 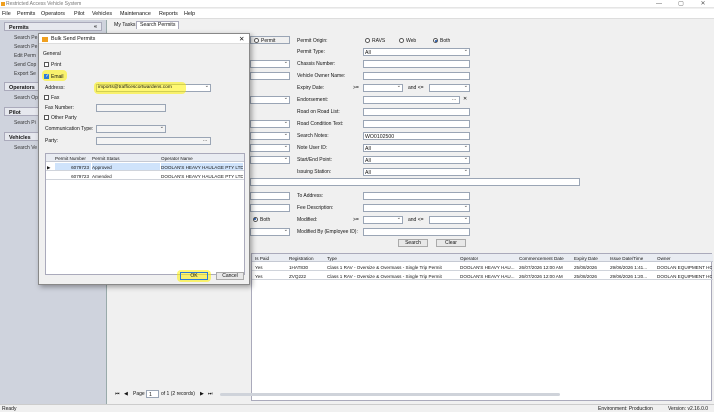 I want to click on sidebar-item-search-permits-2: Search Pe, so click(x=25, y=47).